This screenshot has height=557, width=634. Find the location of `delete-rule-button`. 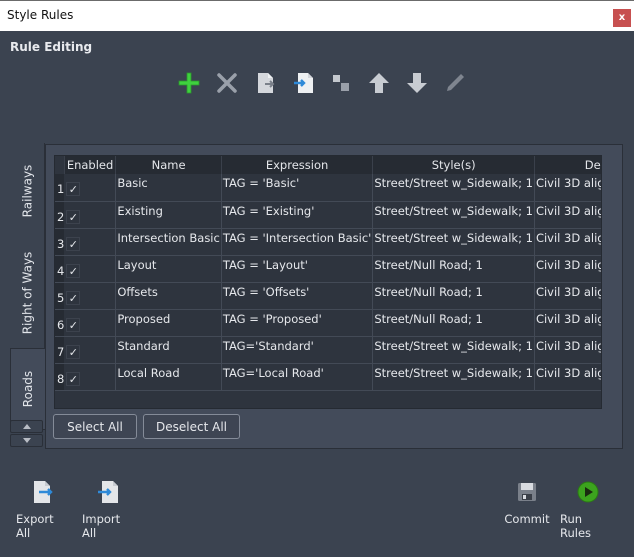

delete-rule-button is located at coordinates (227, 83).